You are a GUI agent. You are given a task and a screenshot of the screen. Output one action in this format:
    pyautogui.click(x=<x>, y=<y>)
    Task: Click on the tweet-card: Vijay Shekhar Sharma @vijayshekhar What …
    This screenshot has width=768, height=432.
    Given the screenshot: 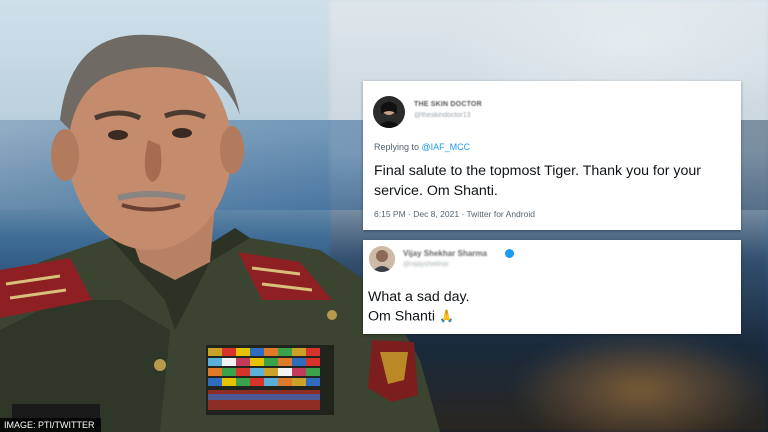 What is the action you would take?
    pyautogui.click(x=552, y=287)
    